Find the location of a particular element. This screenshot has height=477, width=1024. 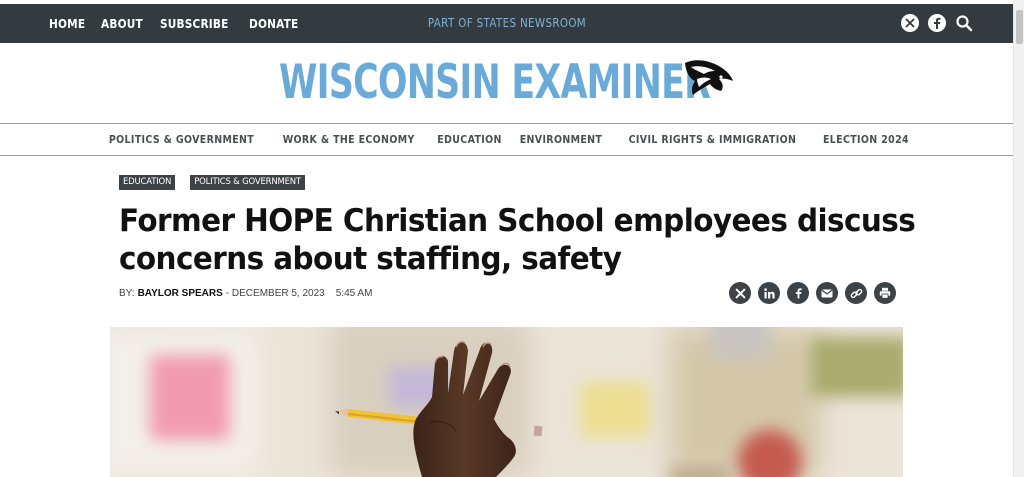

section-work-economy: WORK & THE ECONOMY is located at coordinates (349, 139).